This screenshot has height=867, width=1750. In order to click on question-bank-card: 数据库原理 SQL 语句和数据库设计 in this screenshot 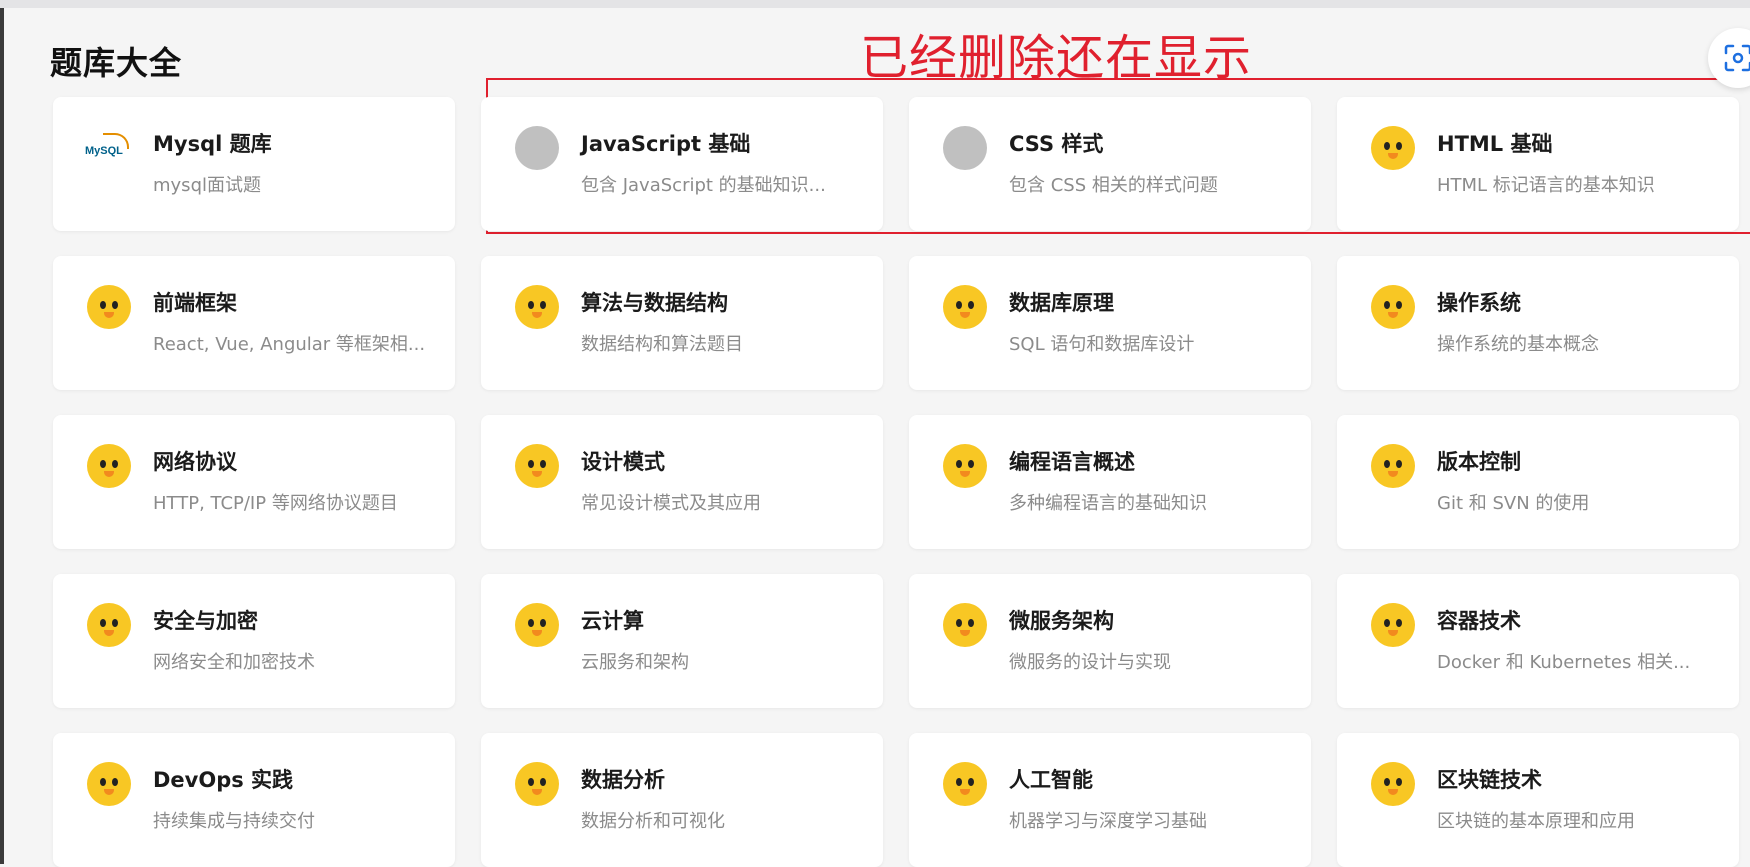, I will do `click(1110, 323)`.